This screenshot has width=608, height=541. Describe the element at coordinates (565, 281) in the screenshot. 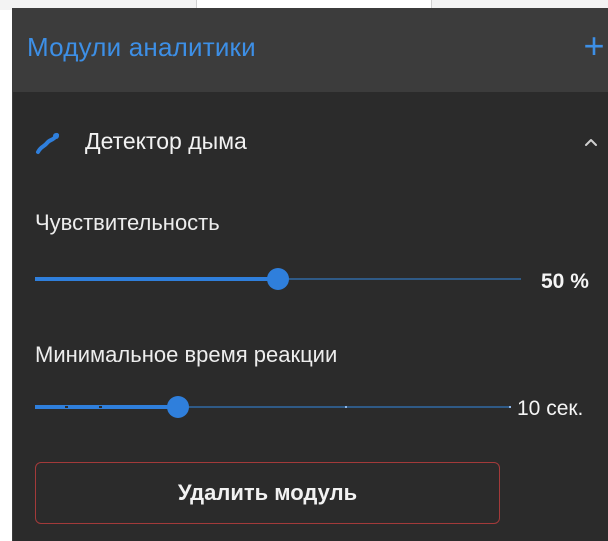

I see `sensitivity-value: 50 %` at that location.